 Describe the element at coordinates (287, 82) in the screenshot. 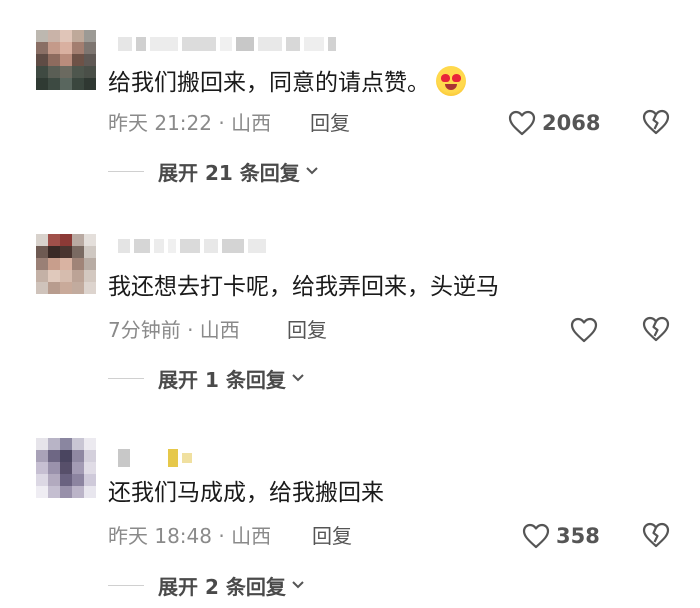

I see `comment-text: 给我们搬回来，同意的请点赞。` at that location.